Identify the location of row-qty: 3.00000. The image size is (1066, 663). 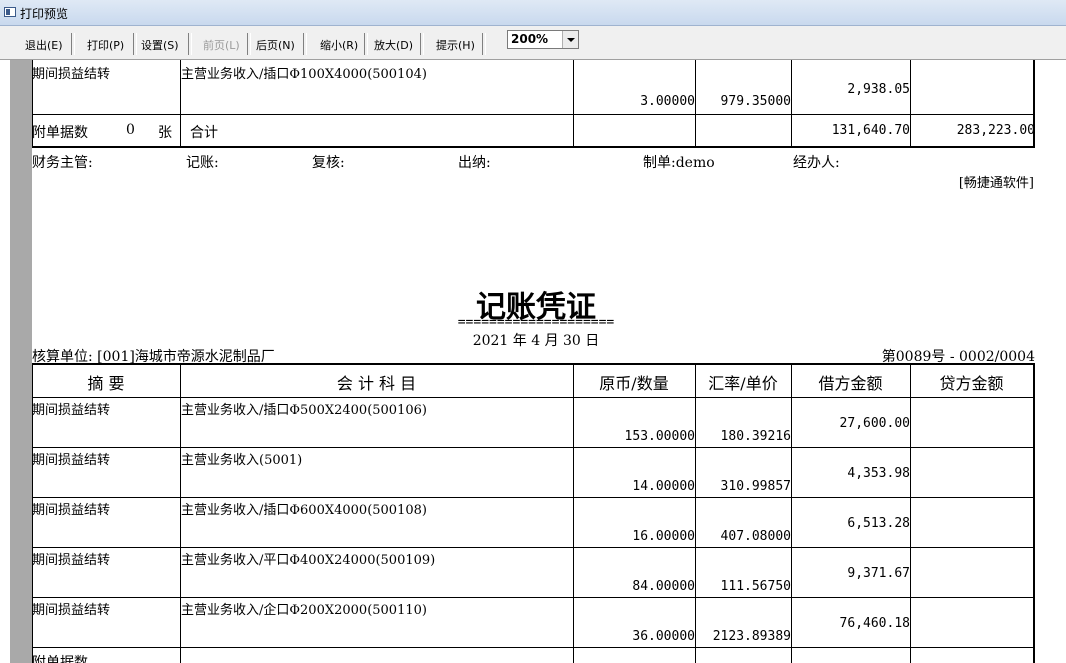
(667, 101).